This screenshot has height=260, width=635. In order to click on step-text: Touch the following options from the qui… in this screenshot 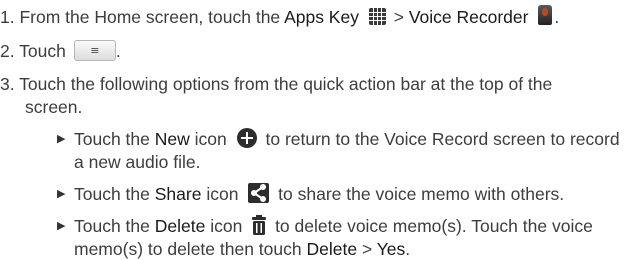, I will do `click(286, 84)`.